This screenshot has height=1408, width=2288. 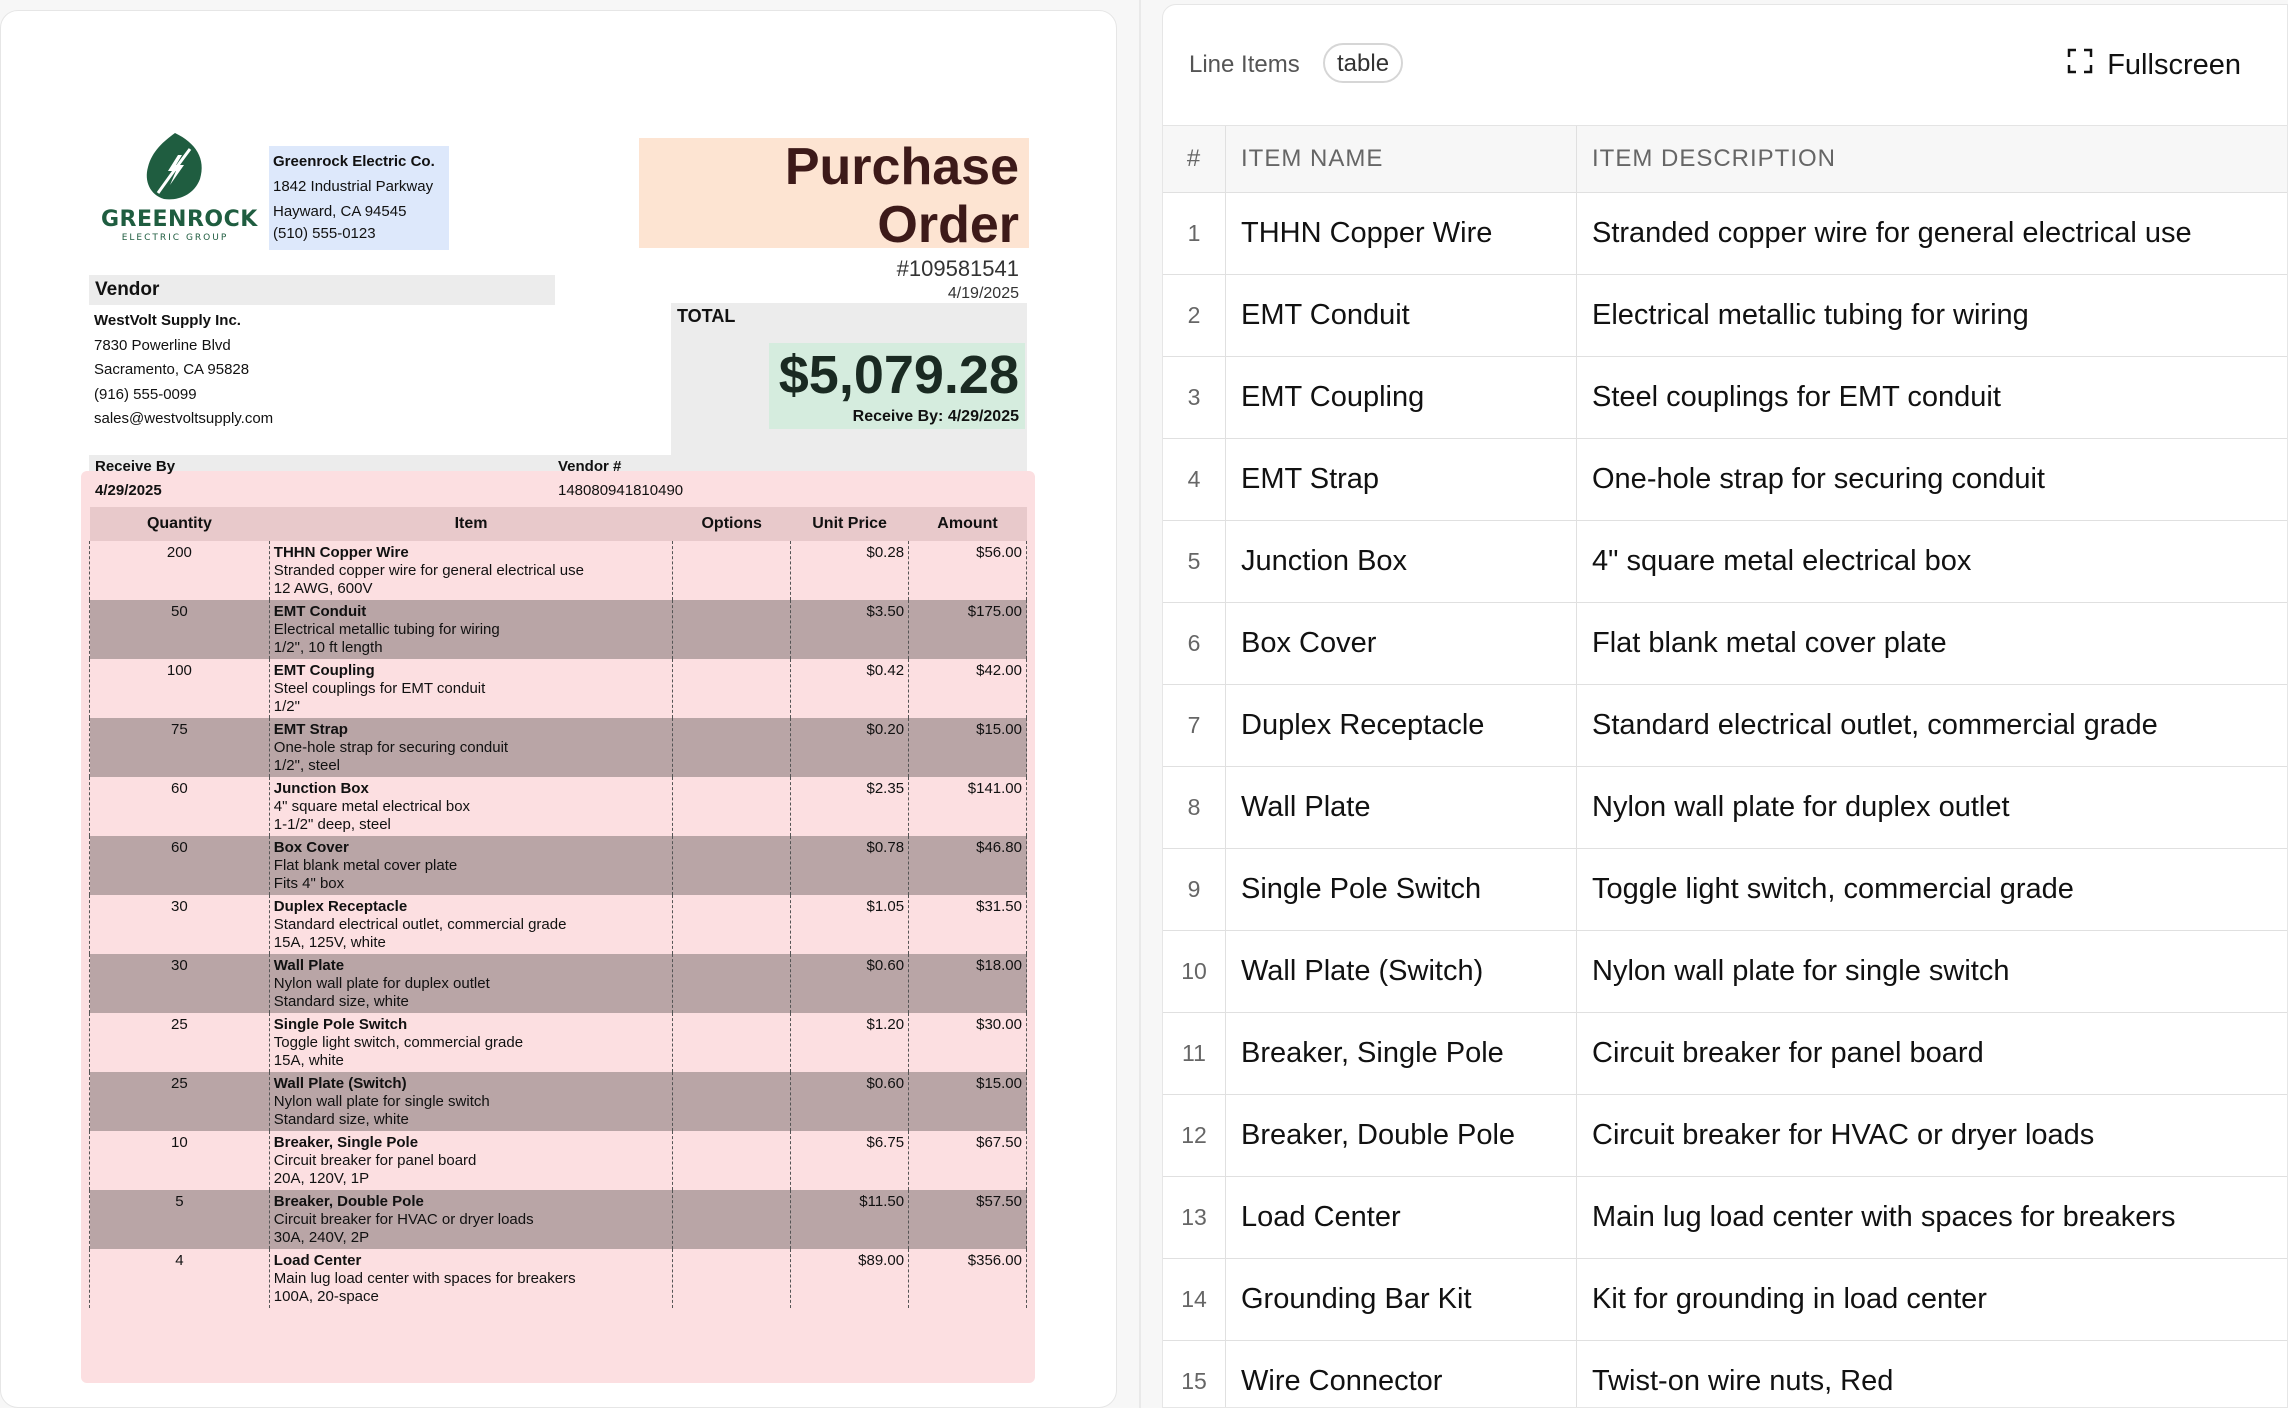 I want to click on row-item-name: THHN Copper Wire, so click(x=1401, y=233).